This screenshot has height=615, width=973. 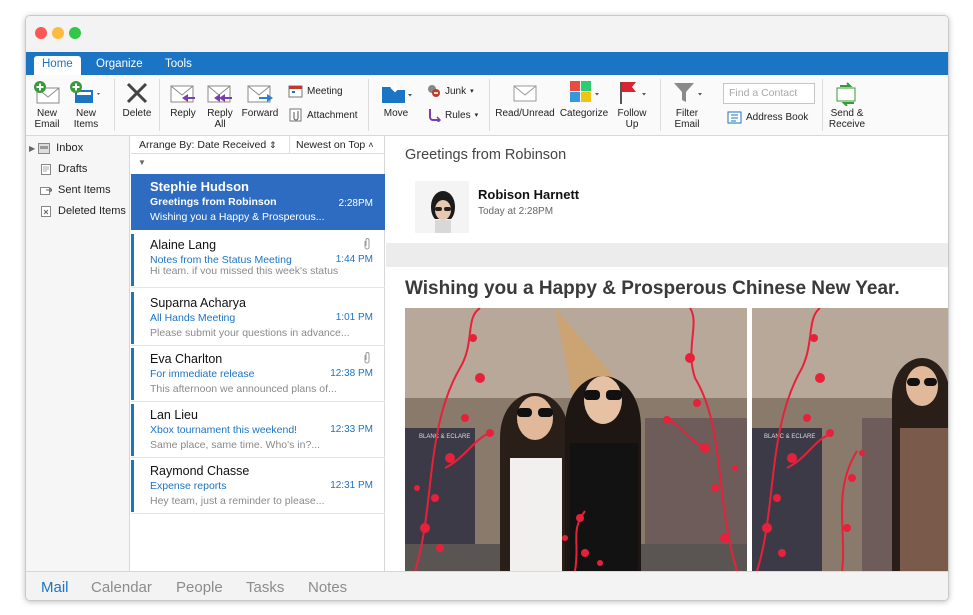 What do you see at coordinates (70, 148) in the screenshot?
I see `folder-label: Inbox` at bounding box center [70, 148].